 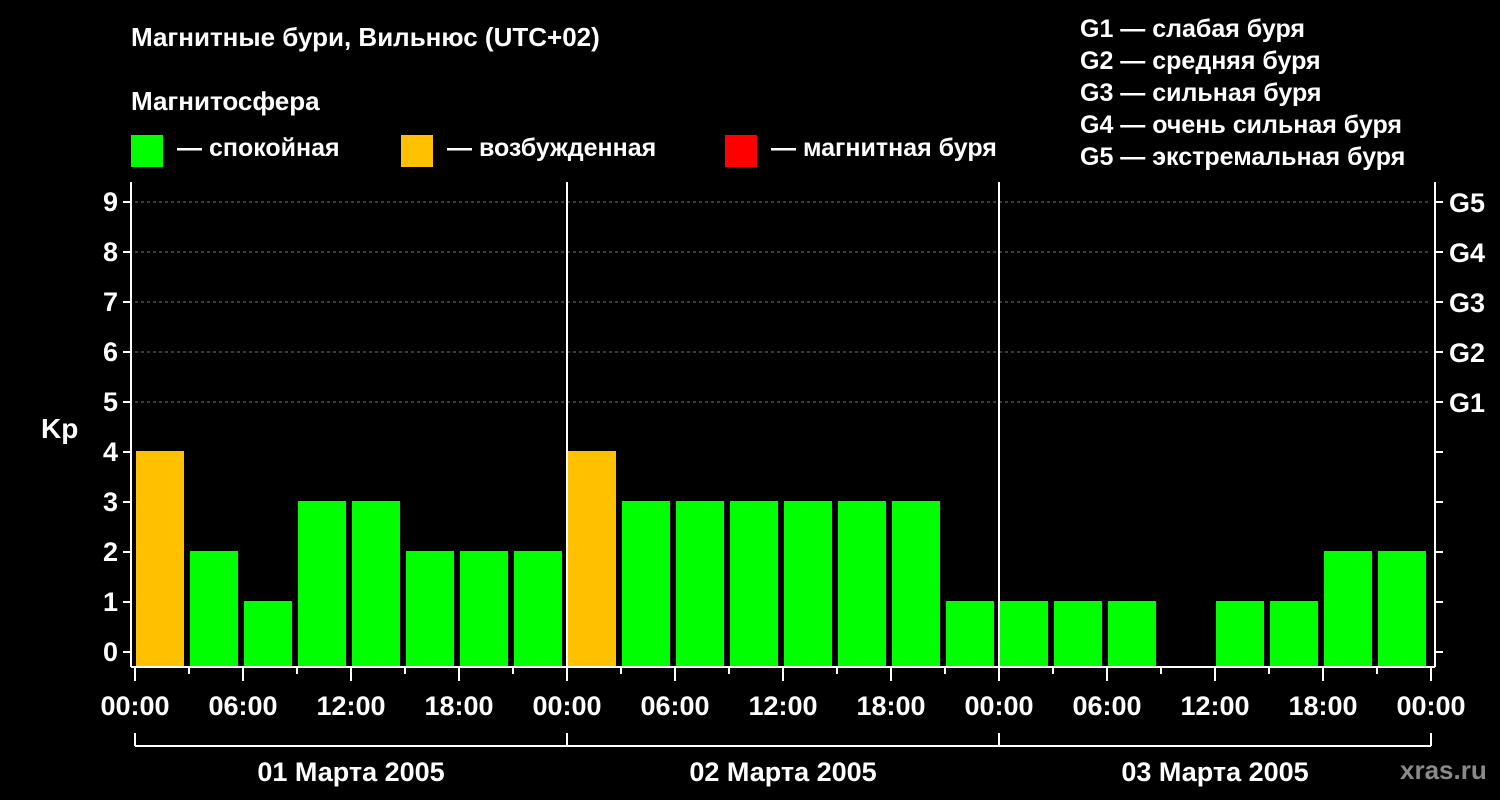 What do you see at coordinates (1443, 770) in the screenshot?
I see `brand-watermark: xras.ru` at bounding box center [1443, 770].